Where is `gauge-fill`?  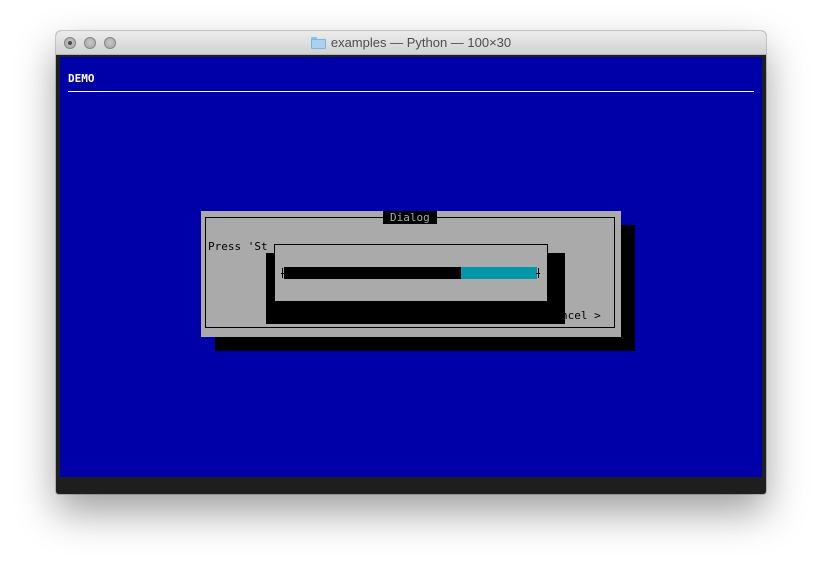
gauge-fill is located at coordinates (499, 273).